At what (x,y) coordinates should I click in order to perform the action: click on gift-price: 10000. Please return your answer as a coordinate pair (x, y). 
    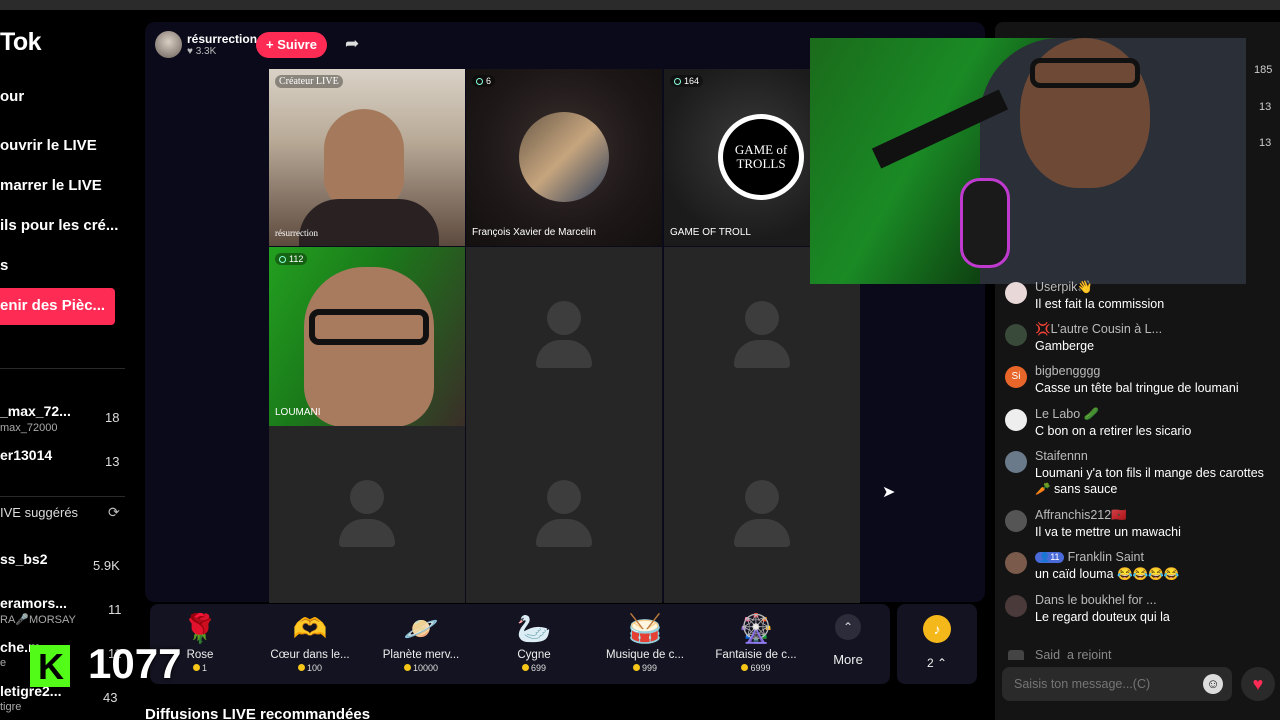
    Looking at the image, I should click on (421, 668).